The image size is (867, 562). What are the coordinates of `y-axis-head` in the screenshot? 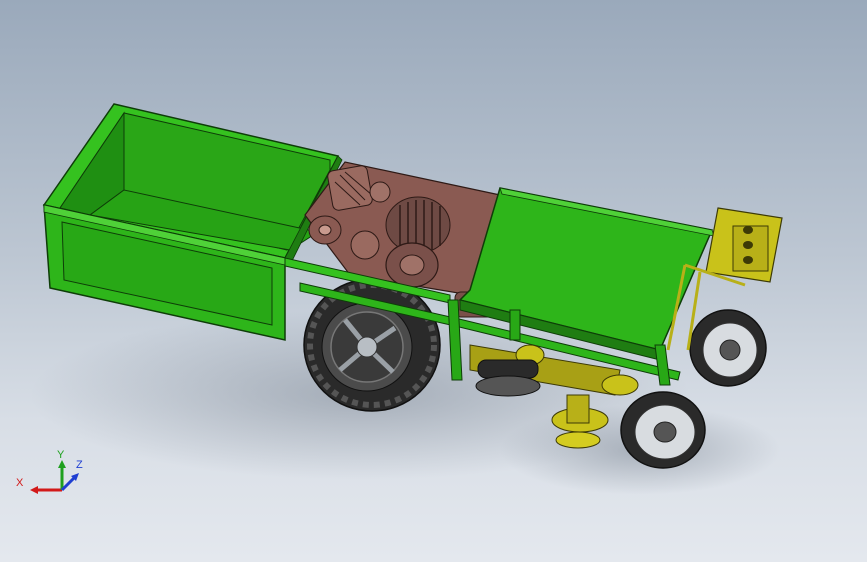 It's located at (62, 464).